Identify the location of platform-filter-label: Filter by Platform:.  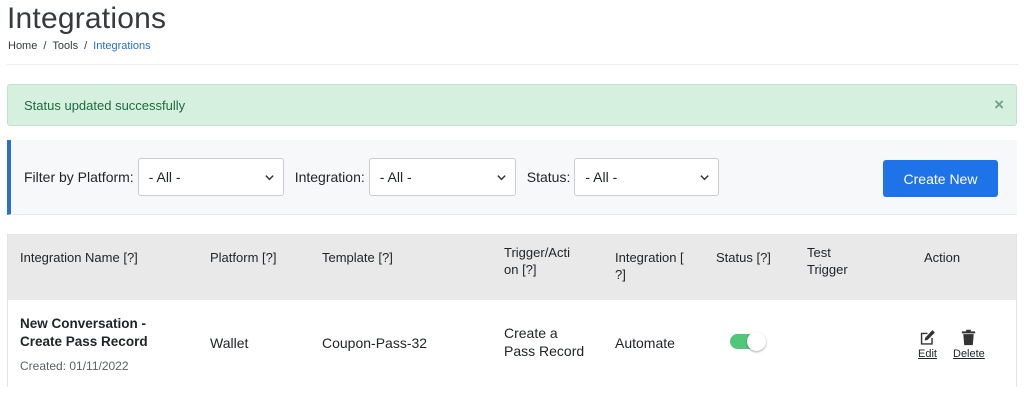
(79, 177).